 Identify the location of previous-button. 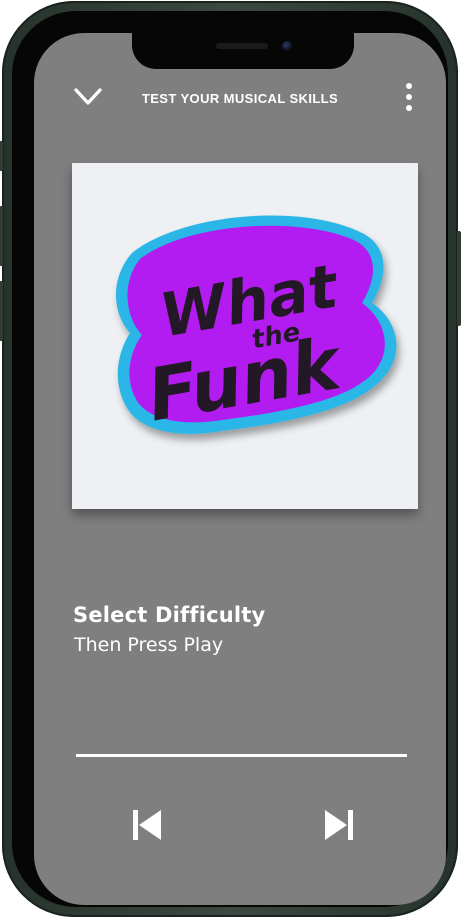
(147, 825).